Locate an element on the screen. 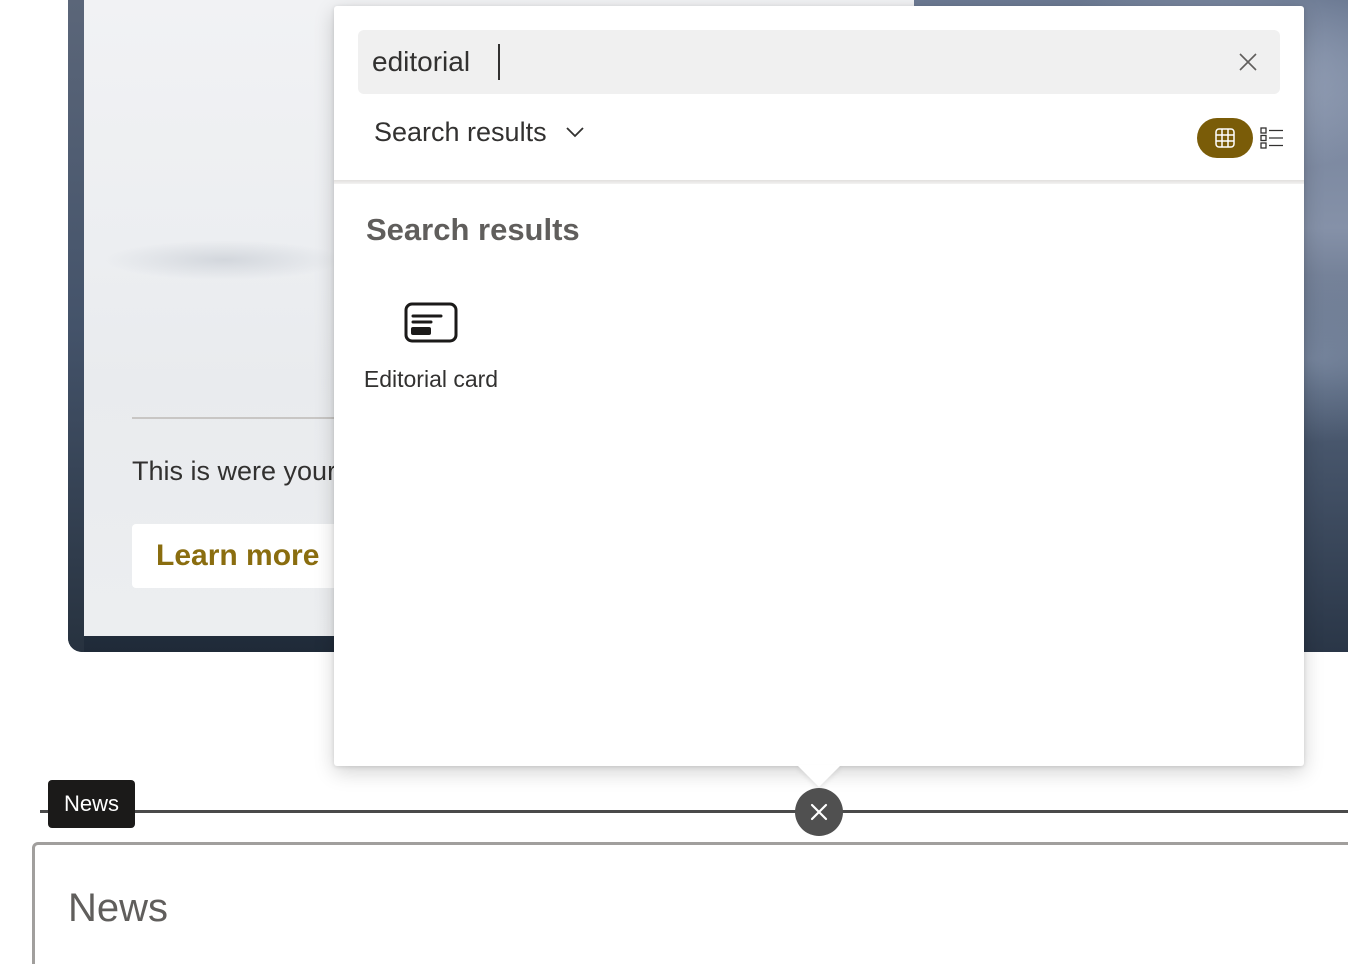 The height and width of the screenshot is (964, 1348). toolbox-search-box is located at coordinates (819, 62).